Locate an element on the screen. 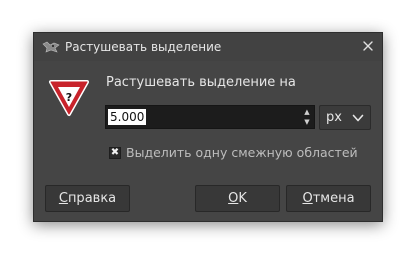 This screenshot has height=256, width=416. question-warning-icon: ? is located at coordinates (69, 98).